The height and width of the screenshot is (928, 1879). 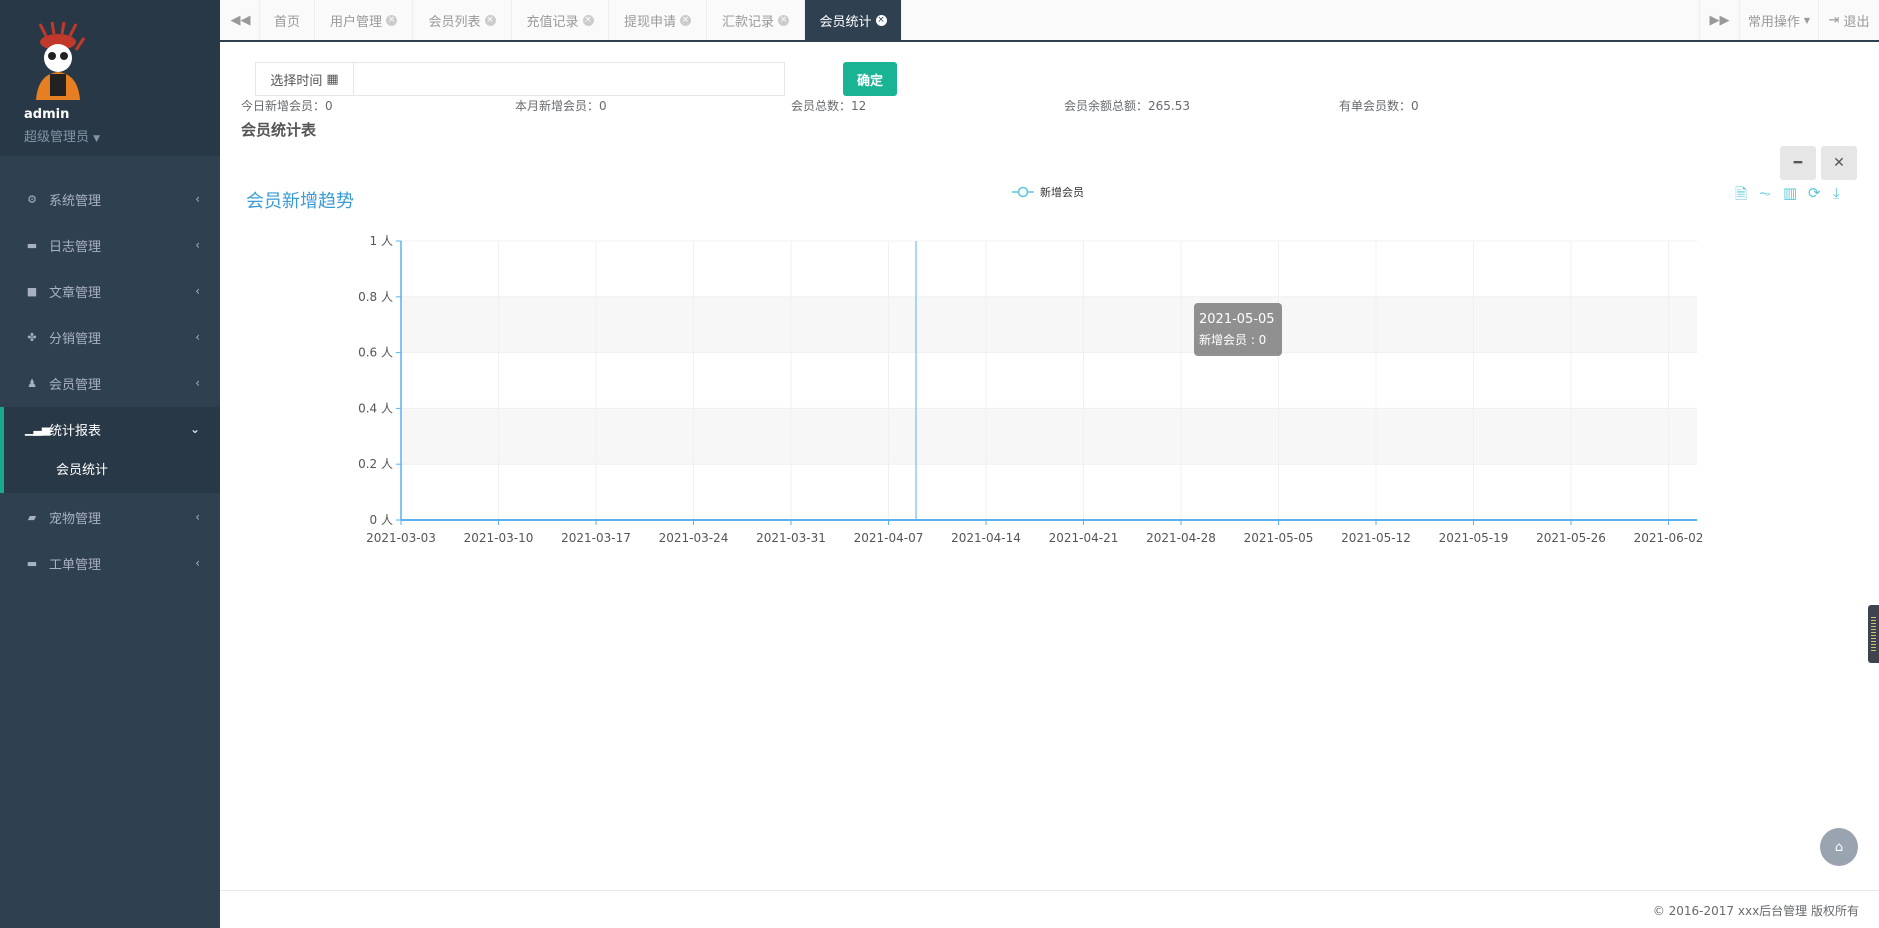 What do you see at coordinates (1238, 329) in the screenshot?
I see `chart-tooltip: 2021-05-05 新增会员 : 0` at bounding box center [1238, 329].